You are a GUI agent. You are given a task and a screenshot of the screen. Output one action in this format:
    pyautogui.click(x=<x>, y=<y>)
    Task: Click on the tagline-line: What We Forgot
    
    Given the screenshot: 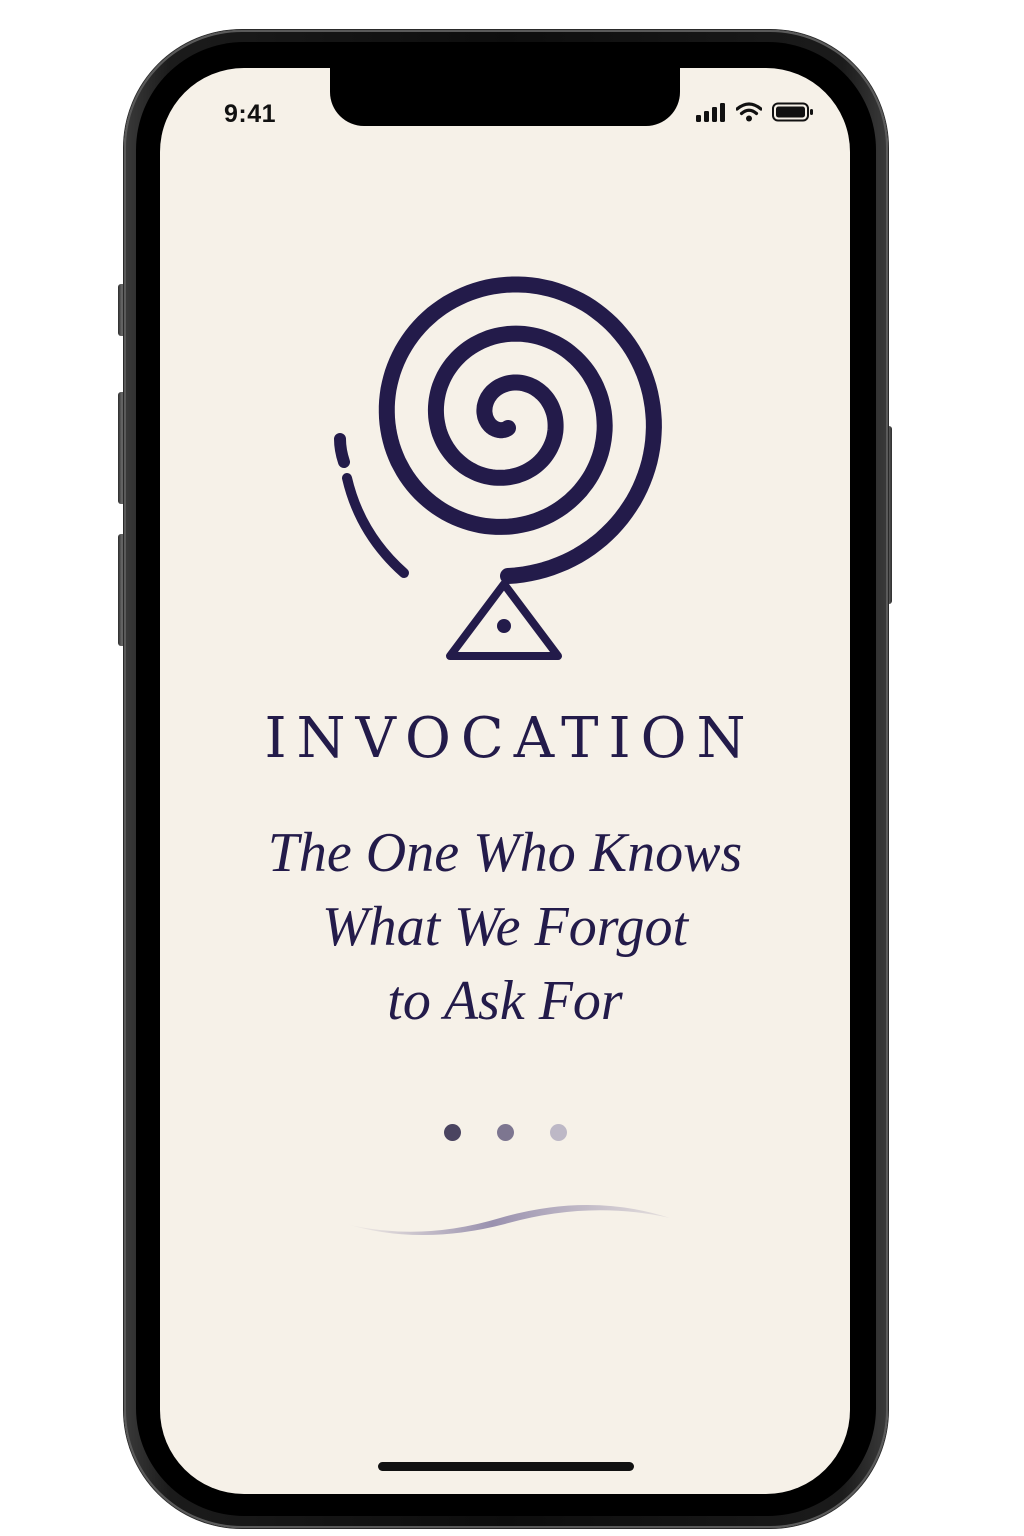 What is the action you would take?
    pyautogui.click(x=505, y=927)
    